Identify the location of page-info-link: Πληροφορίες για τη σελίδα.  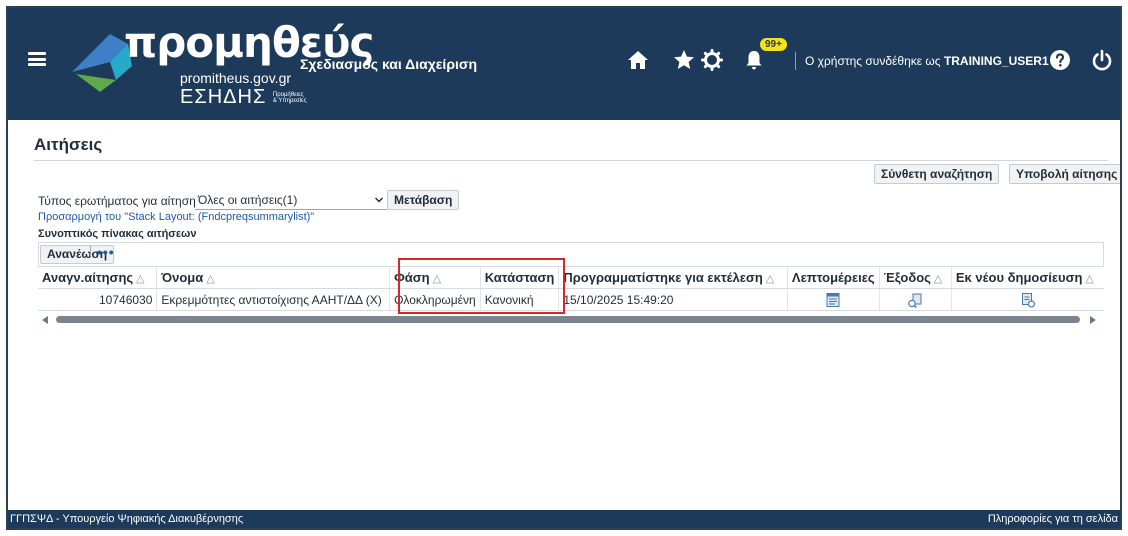
(1053, 519).